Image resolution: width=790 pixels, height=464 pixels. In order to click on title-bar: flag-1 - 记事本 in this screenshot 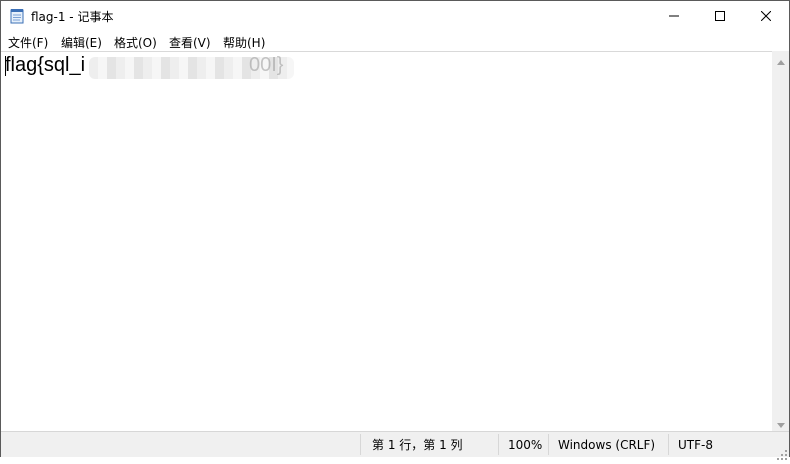, I will do `click(395, 16)`.